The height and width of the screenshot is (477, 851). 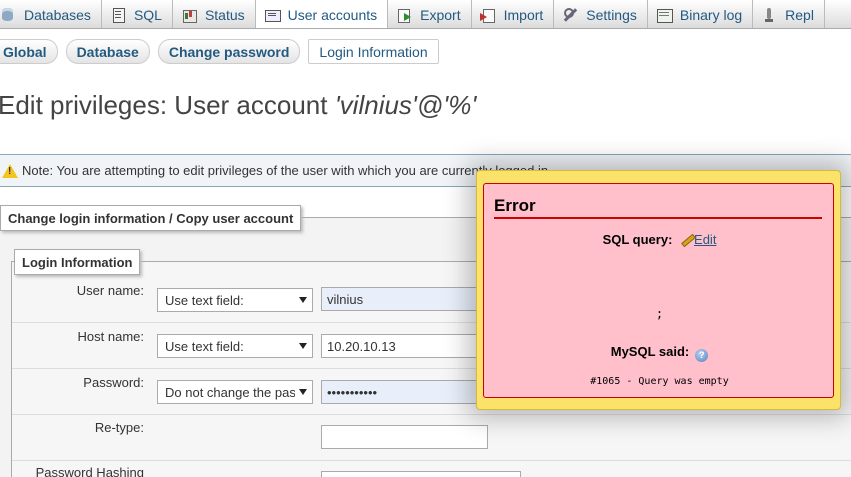 I want to click on user-accounts-icon, so click(x=272, y=15).